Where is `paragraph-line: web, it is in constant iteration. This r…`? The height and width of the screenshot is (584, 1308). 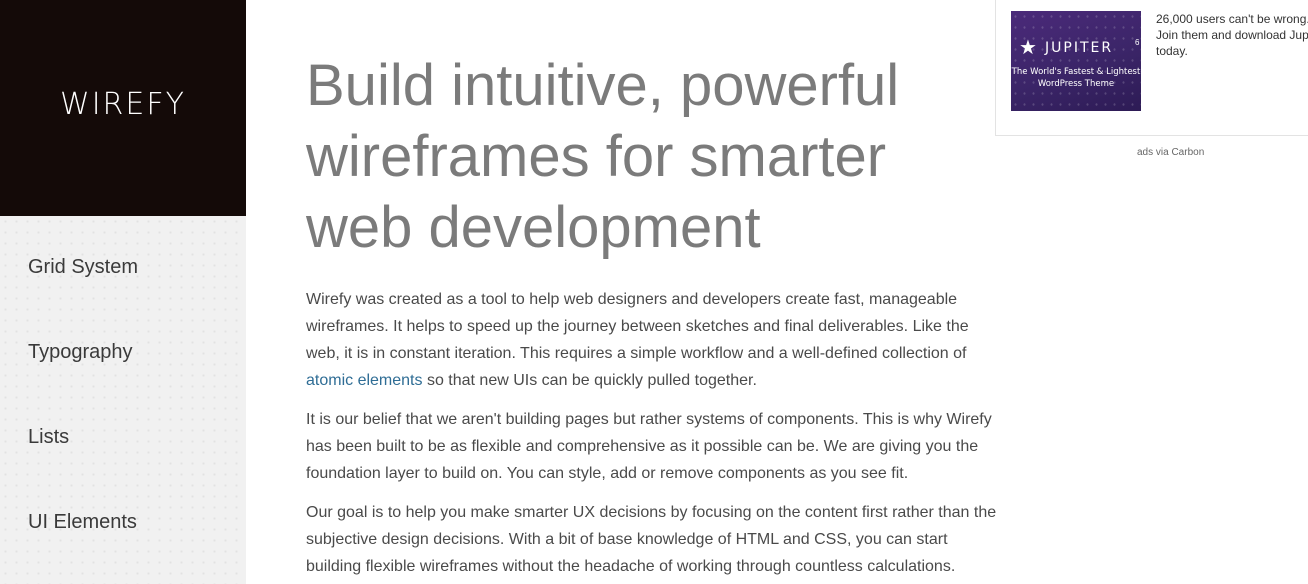
paragraph-line: web, it is in constant iteration. This r… is located at coordinates (636, 353).